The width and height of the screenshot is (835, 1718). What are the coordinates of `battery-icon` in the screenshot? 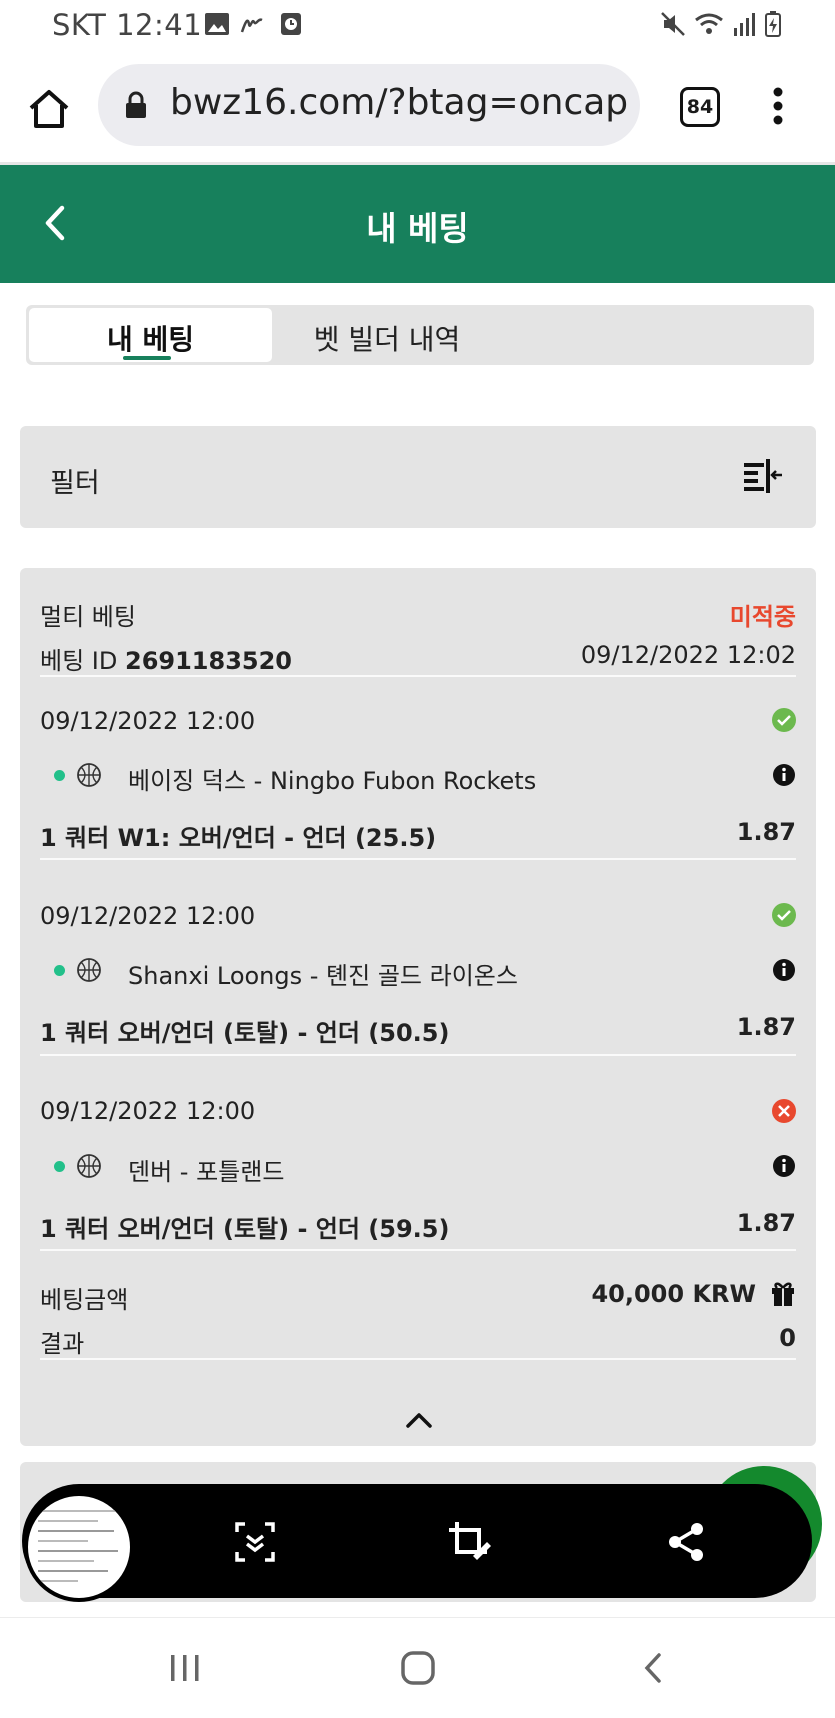 It's located at (773, 24).